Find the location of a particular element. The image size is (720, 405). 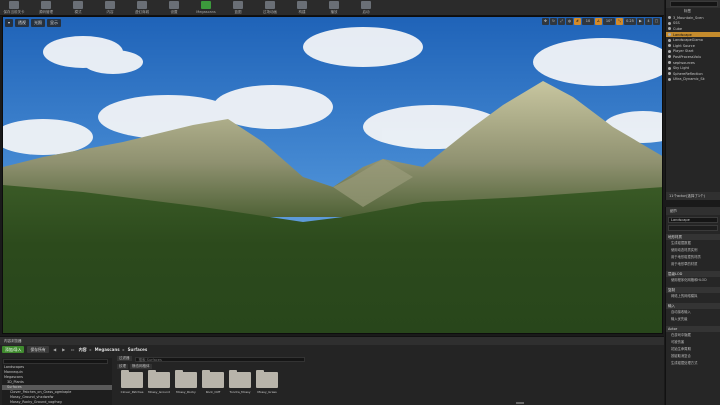

asset-search-input: 搜索 Surfaces is located at coordinates (219, 359).